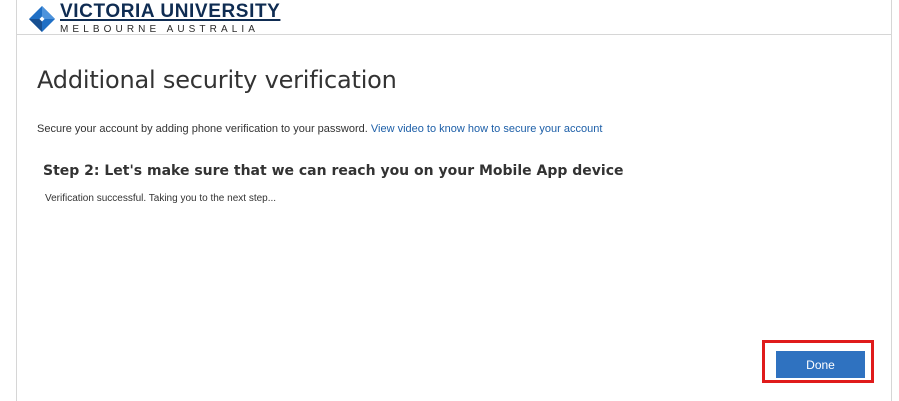 The image size is (899, 401). What do you see at coordinates (16, 200) in the screenshot?
I see `frame-left-border` at bounding box center [16, 200].